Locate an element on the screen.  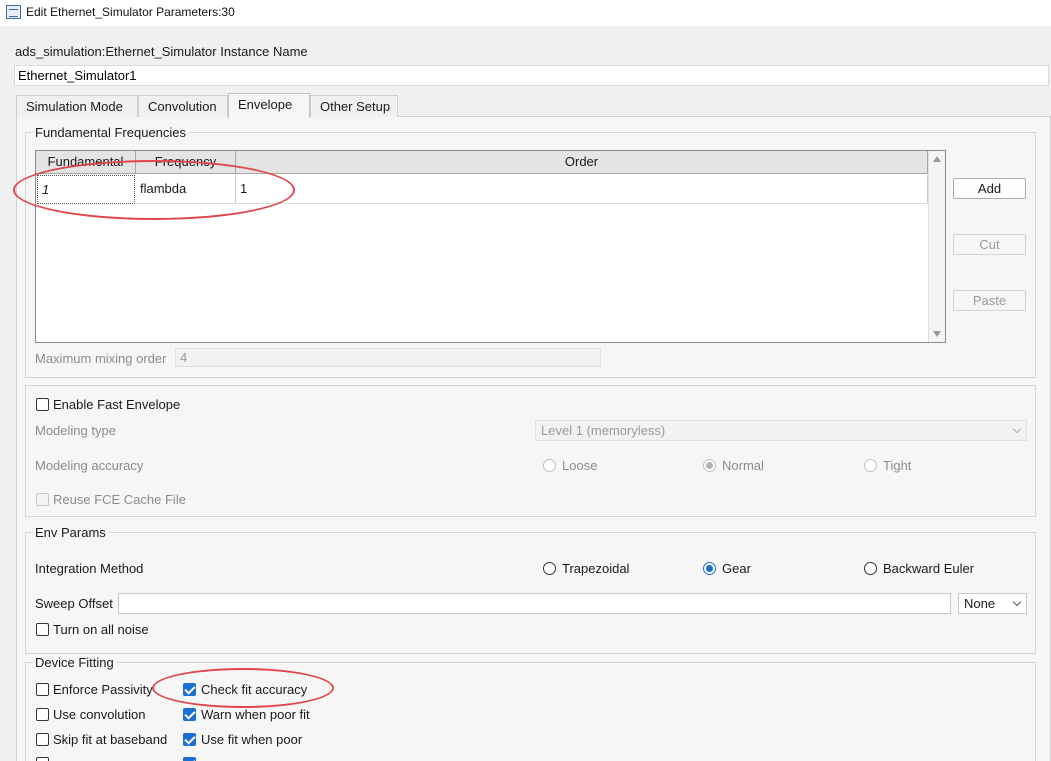
enable-fast-envelope-label: Enable Fast Envelope is located at coordinates (117, 404).